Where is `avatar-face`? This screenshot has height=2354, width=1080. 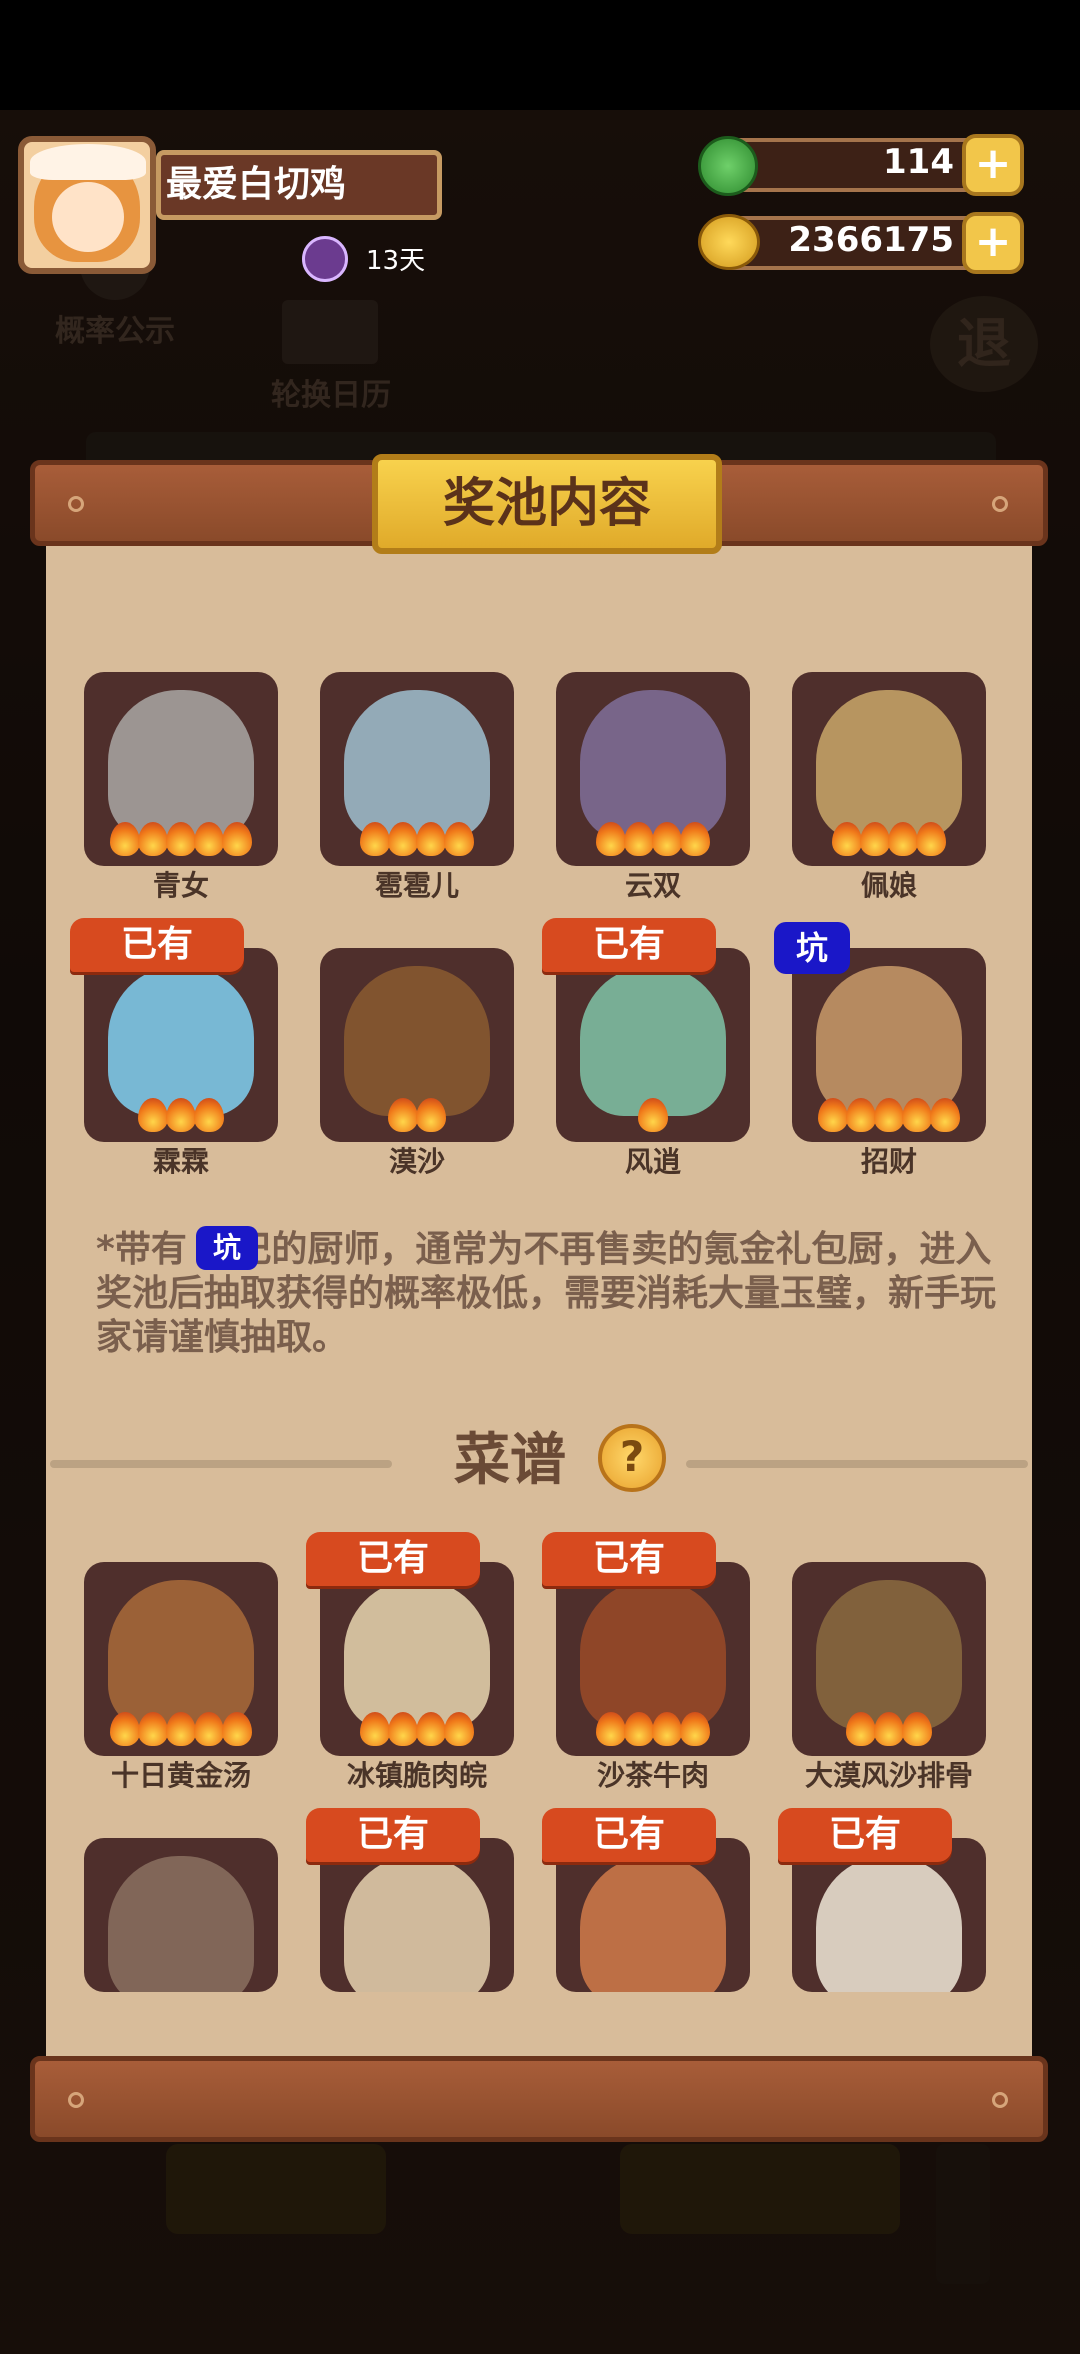 avatar-face is located at coordinates (88, 217).